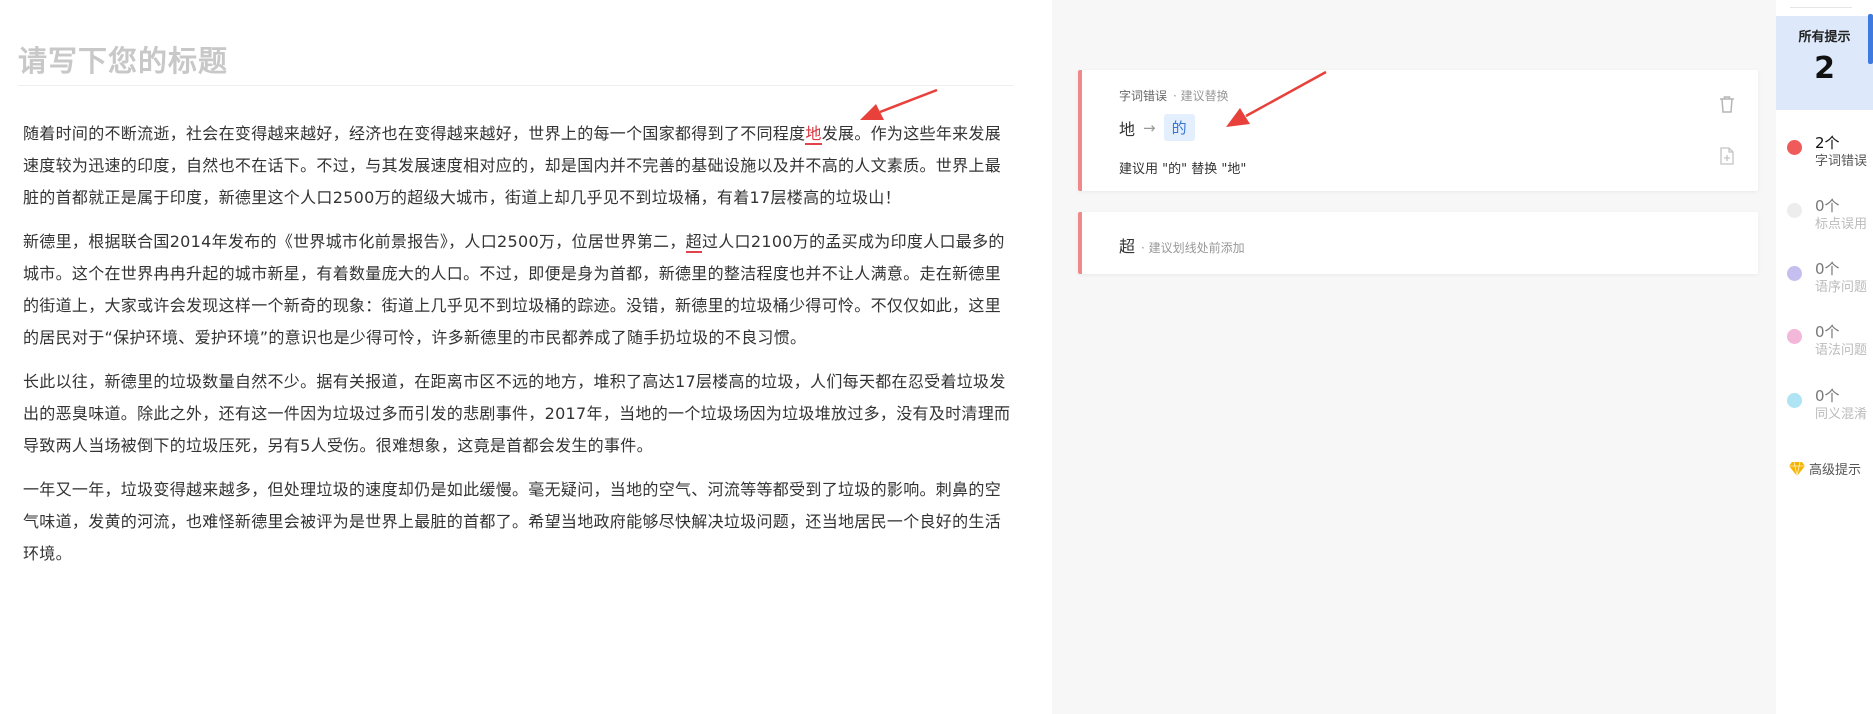 The width and height of the screenshot is (1873, 714). Describe the element at coordinates (515, 62) in the screenshot. I see `title-input: 请写下您的标题` at that location.